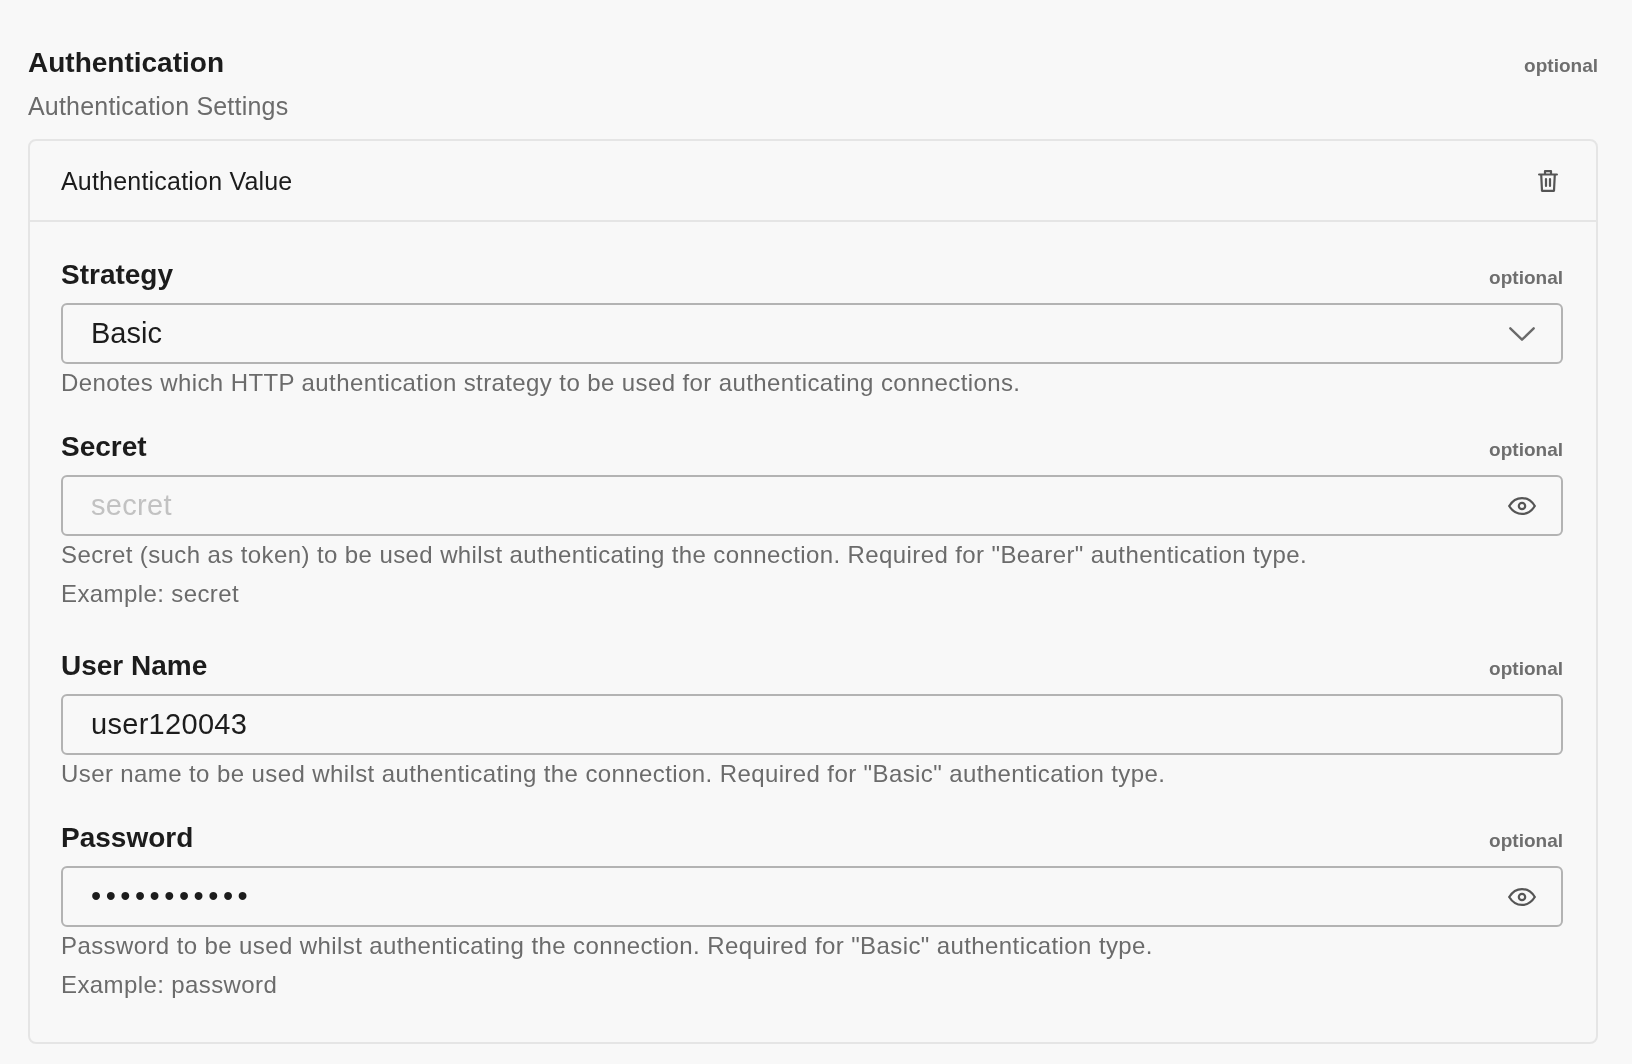 Image resolution: width=1632 pixels, height=1064 pixels. Describe the element at coordinates (607, 946) in the screenshot. I see `help-text: Password to be used whilst authenticating the connection. Required for "Basic" authentication type.` at that location.